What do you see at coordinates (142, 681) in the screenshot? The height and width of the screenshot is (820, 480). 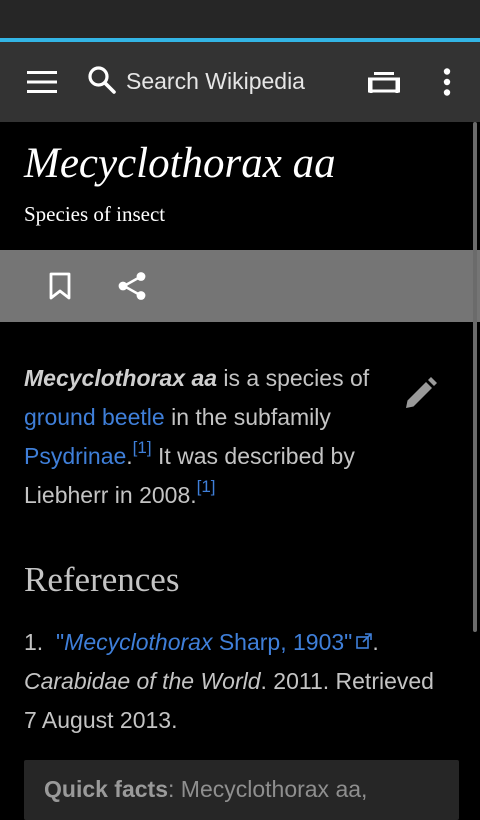 I see `reference-work: Carabidae of the World` at bounding box center [142, 681].